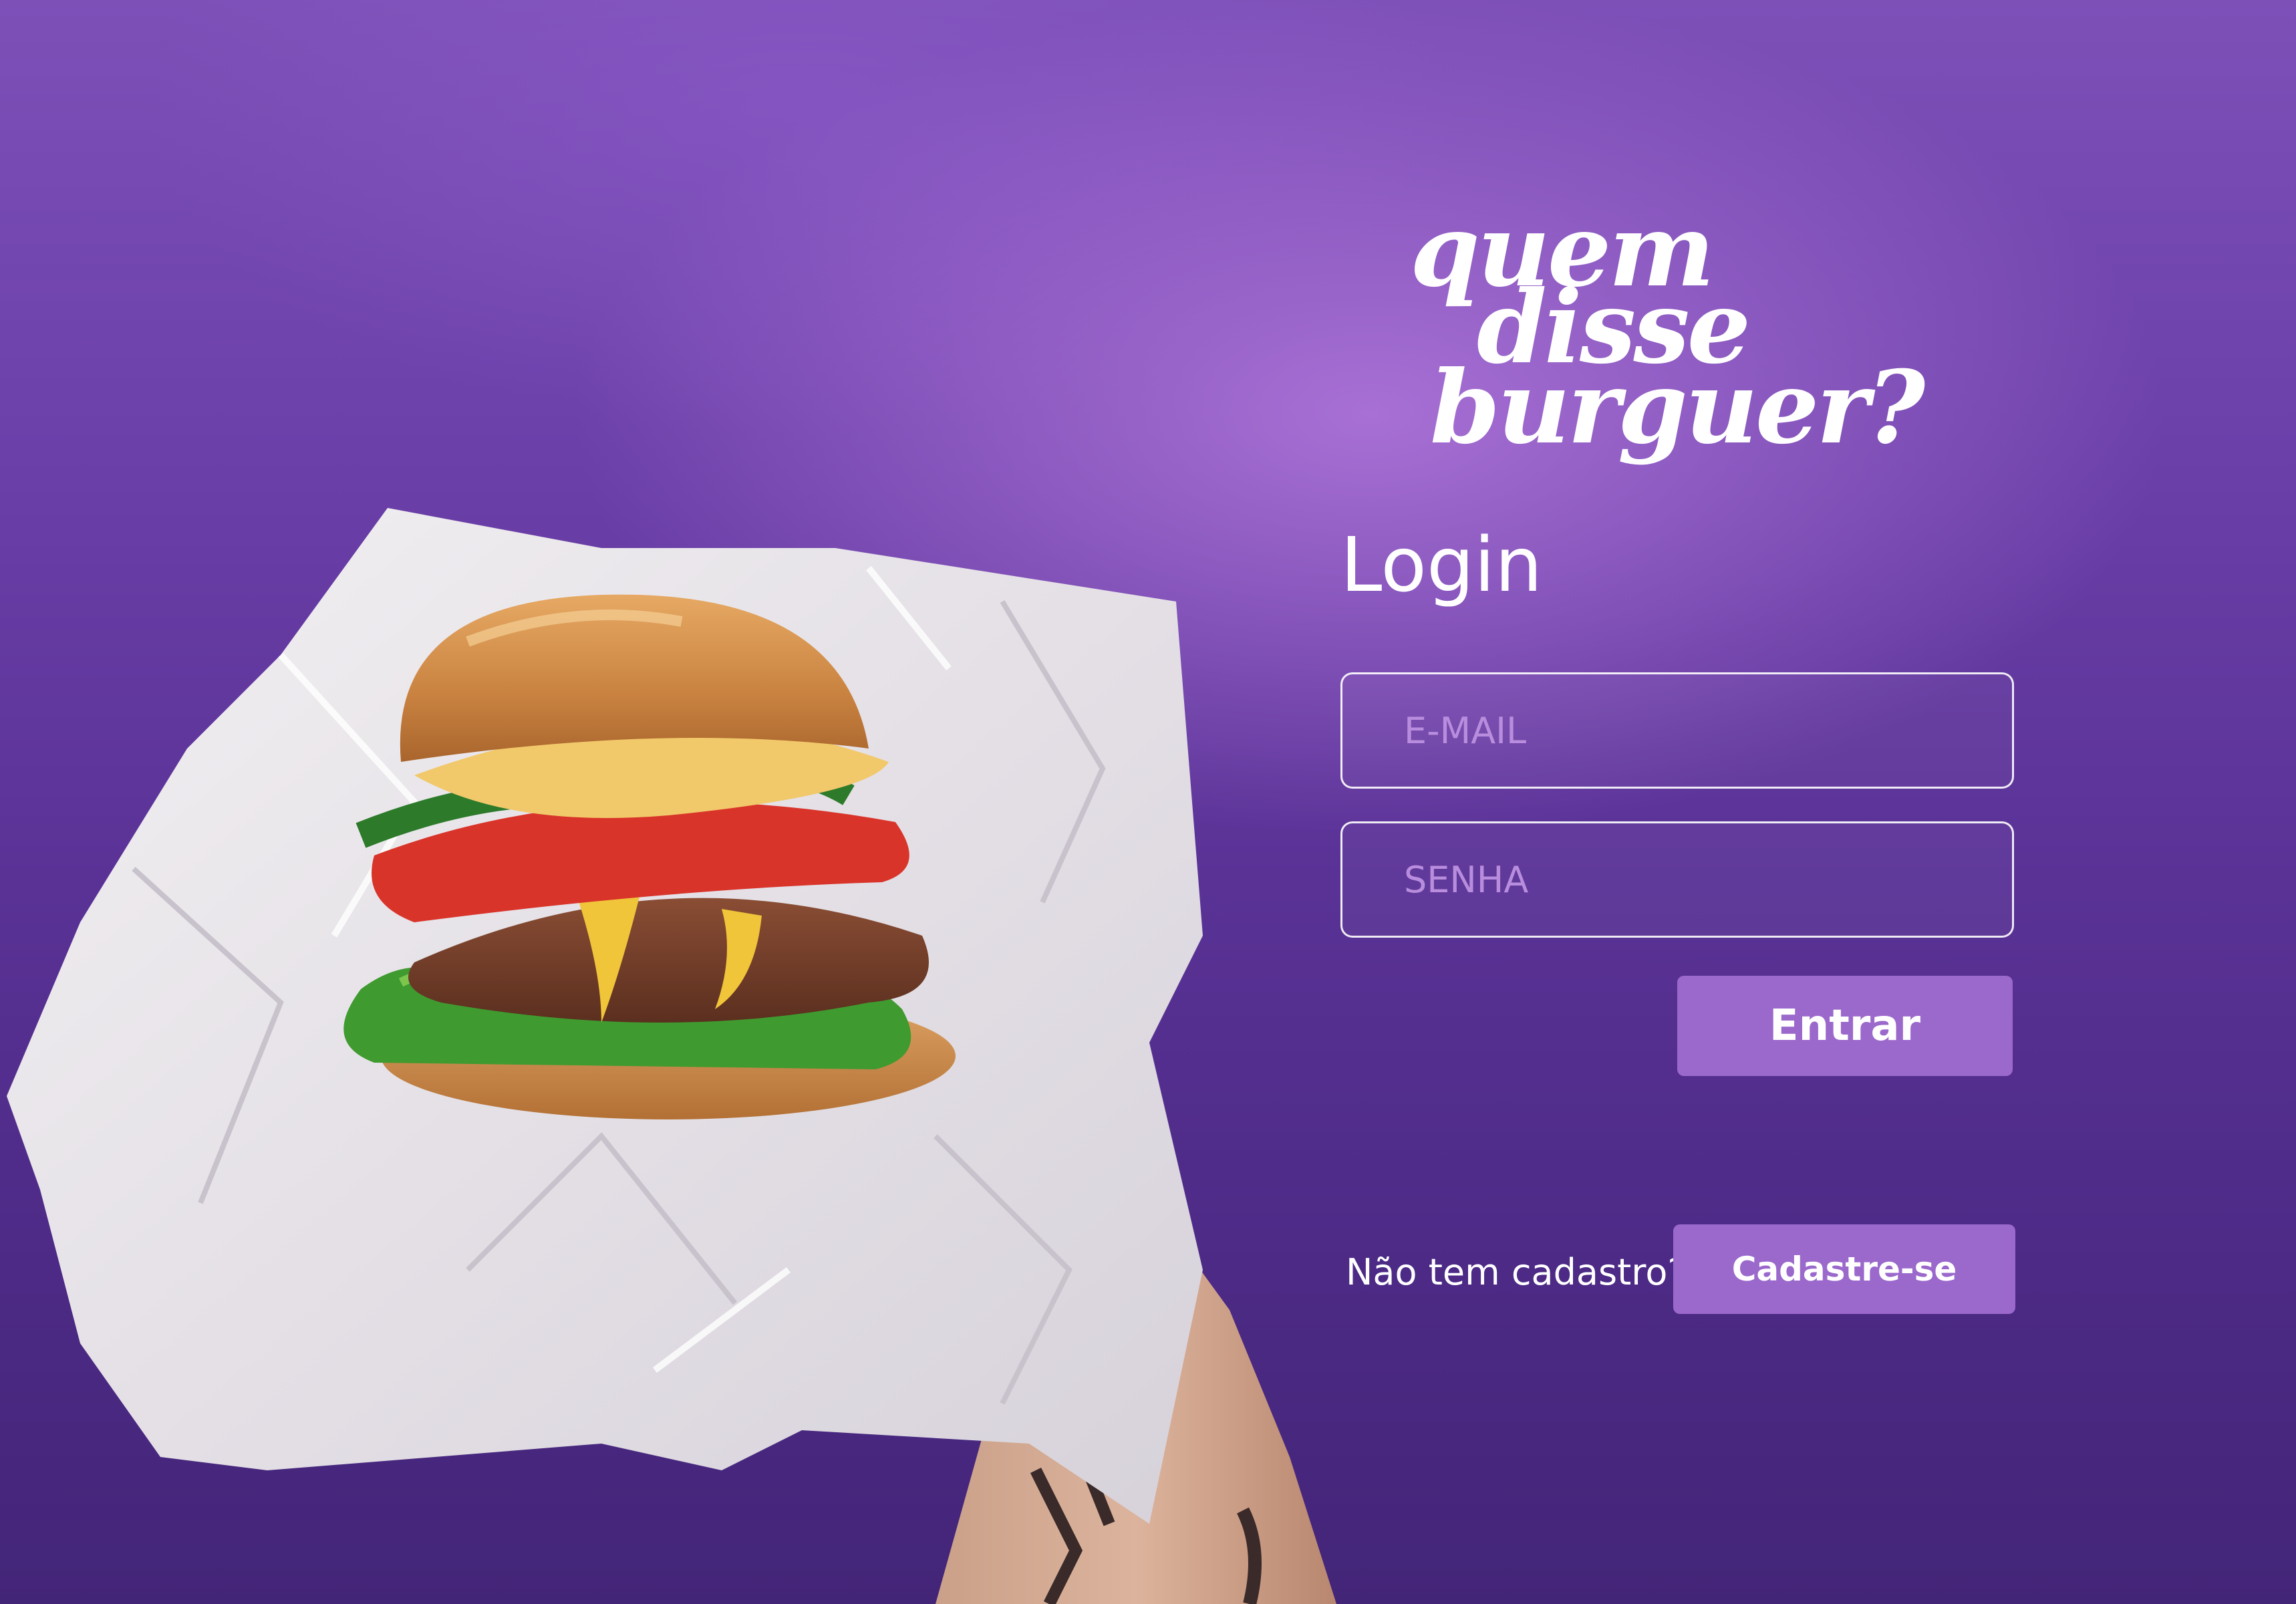  What do you see at coordinates (1845, 1026) in the screenshot?
I see `login-button: Entrar` at bounding box center [1845, 1026].